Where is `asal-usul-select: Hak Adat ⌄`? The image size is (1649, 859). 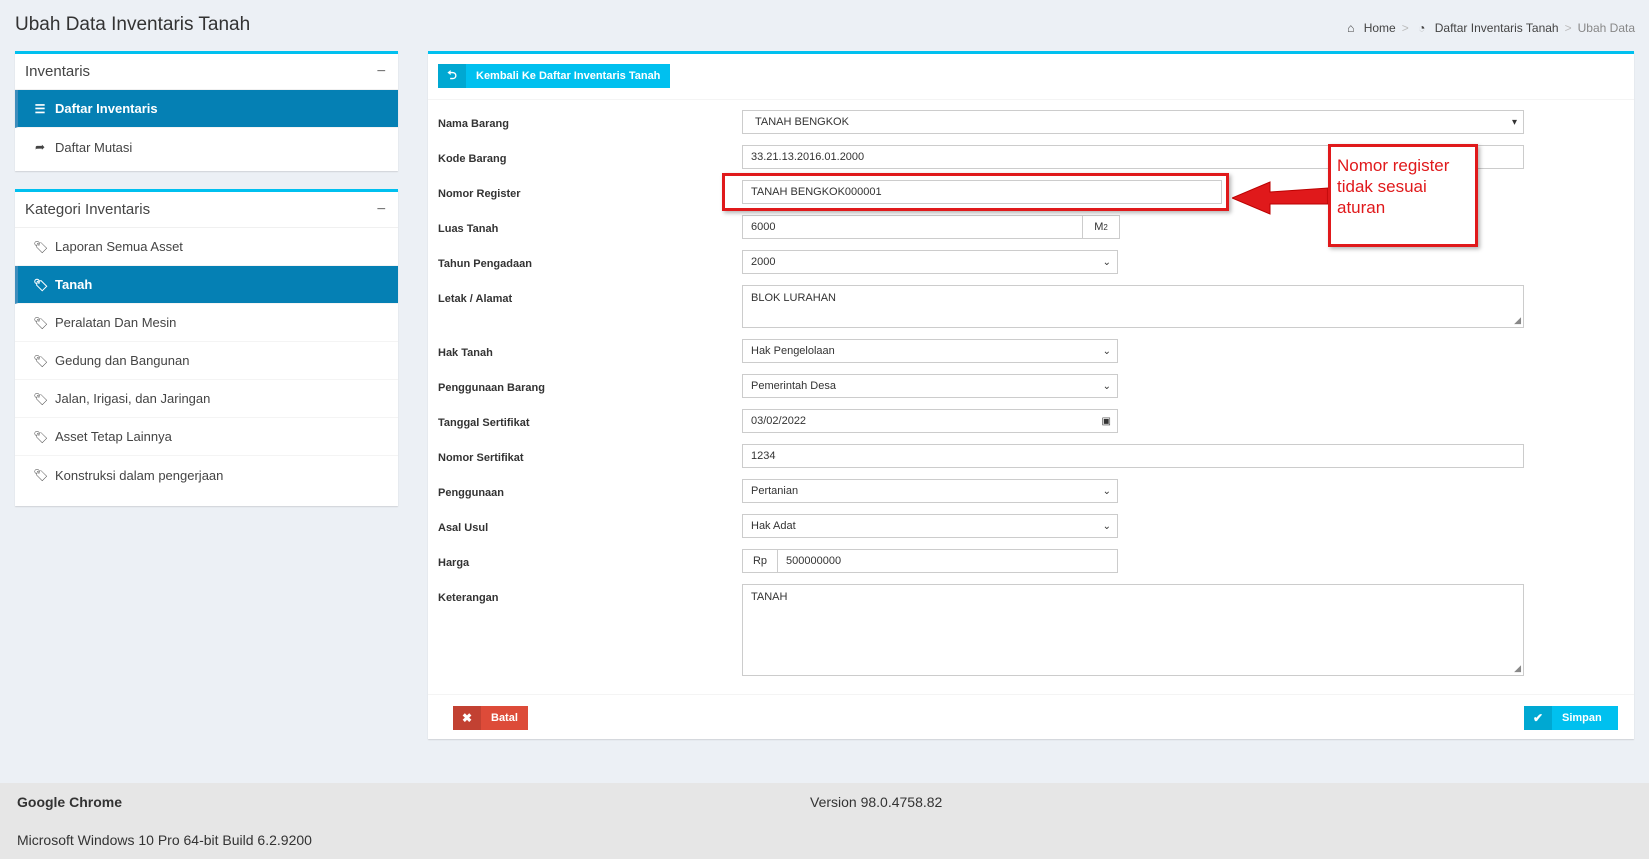
asal-usul-select: Hak Adat ⌄ is located at coordinates (930, 526).